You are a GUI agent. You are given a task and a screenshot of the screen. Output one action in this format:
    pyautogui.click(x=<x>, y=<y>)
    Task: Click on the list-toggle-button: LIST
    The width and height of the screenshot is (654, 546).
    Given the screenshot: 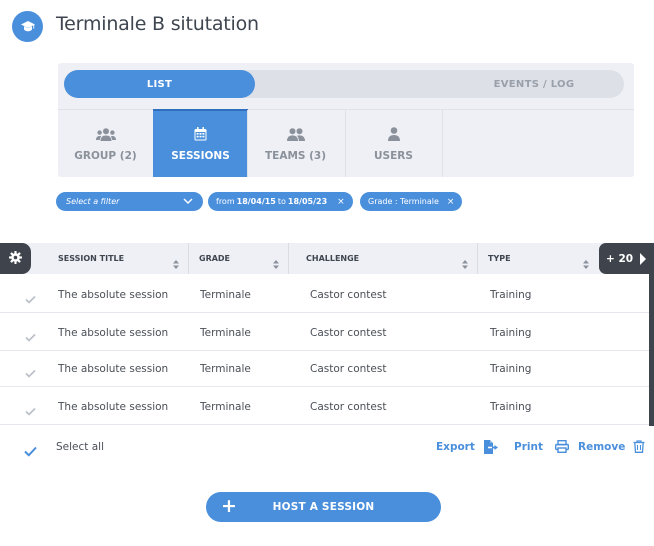 What is the action you would take?
    pyautogui.click(x=159, y=84)
    